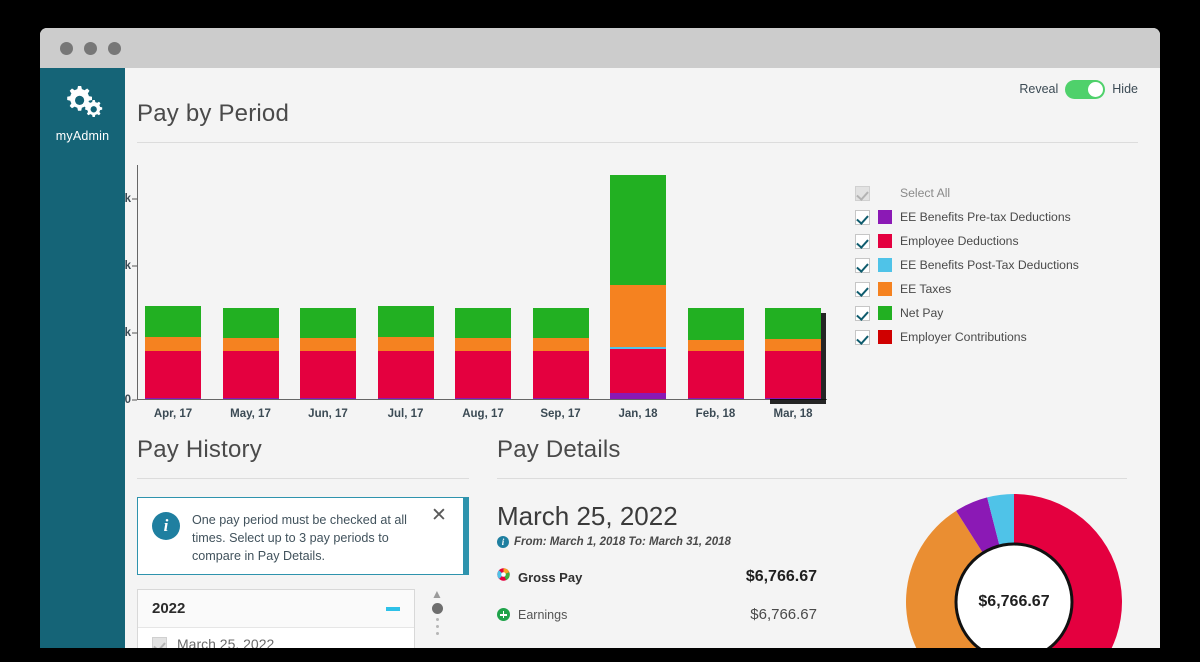  What do you see at coordinates (550, 577) in the screenshot?
I see `gross-pay-label: Gross Pay` at bounding box center [550, 577].